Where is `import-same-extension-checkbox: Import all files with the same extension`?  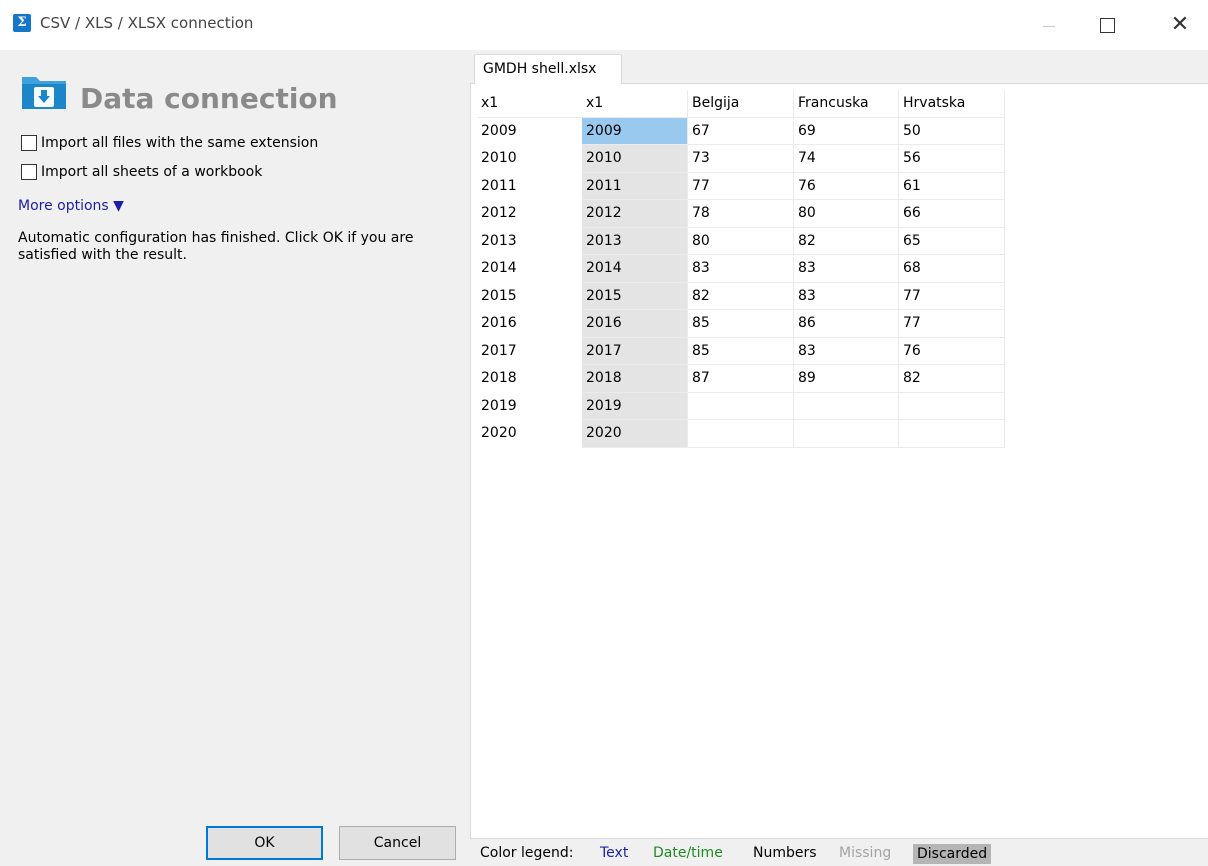 import-same-extension-checkbox: Import all files with the same extension is located at coordinates (169, 143).